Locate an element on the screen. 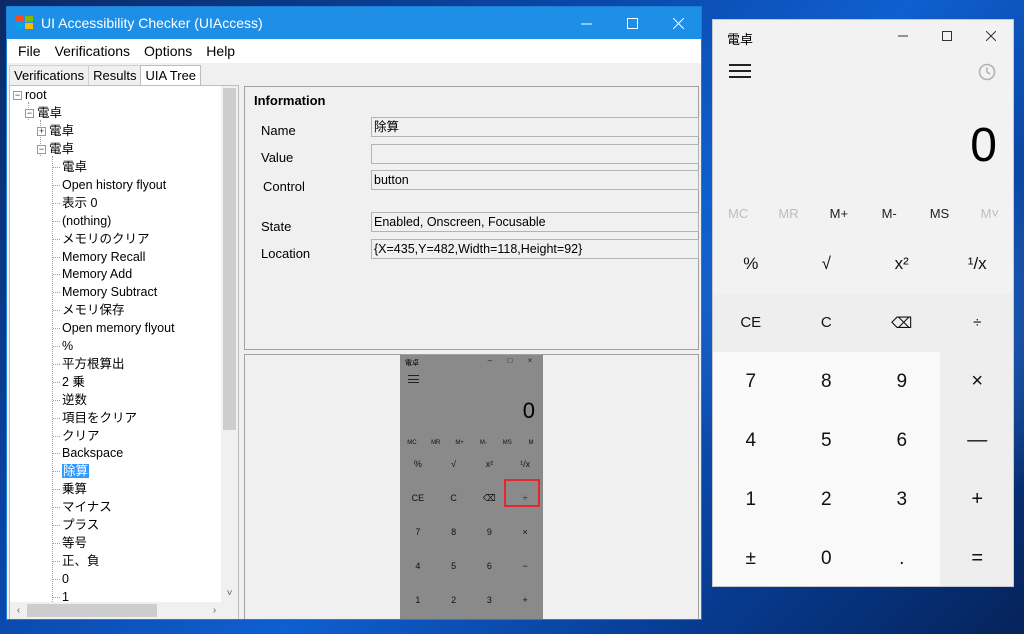 Image resolution: width=1024 pixels, height=634 pixels. tree-node-leaf: 除算 is located at coordinates (76, 471).